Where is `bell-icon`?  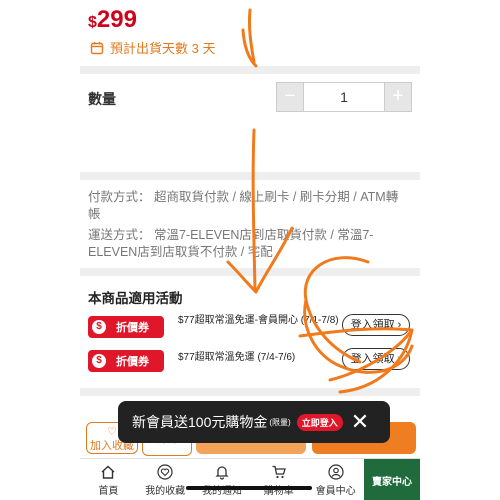 bell-icon is located at coordinates (222, 472).